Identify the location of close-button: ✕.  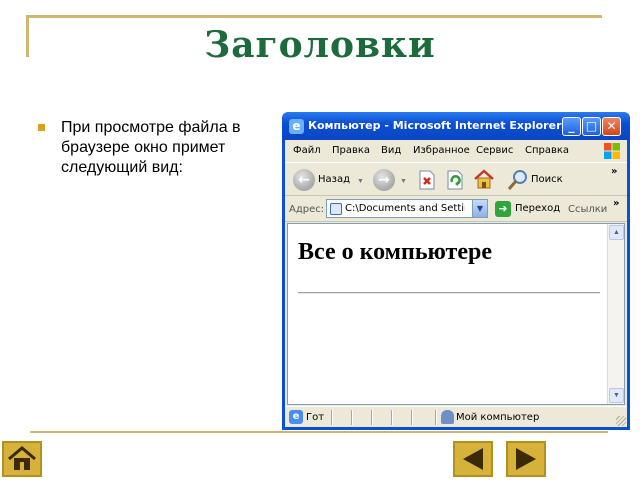
(611, 126).